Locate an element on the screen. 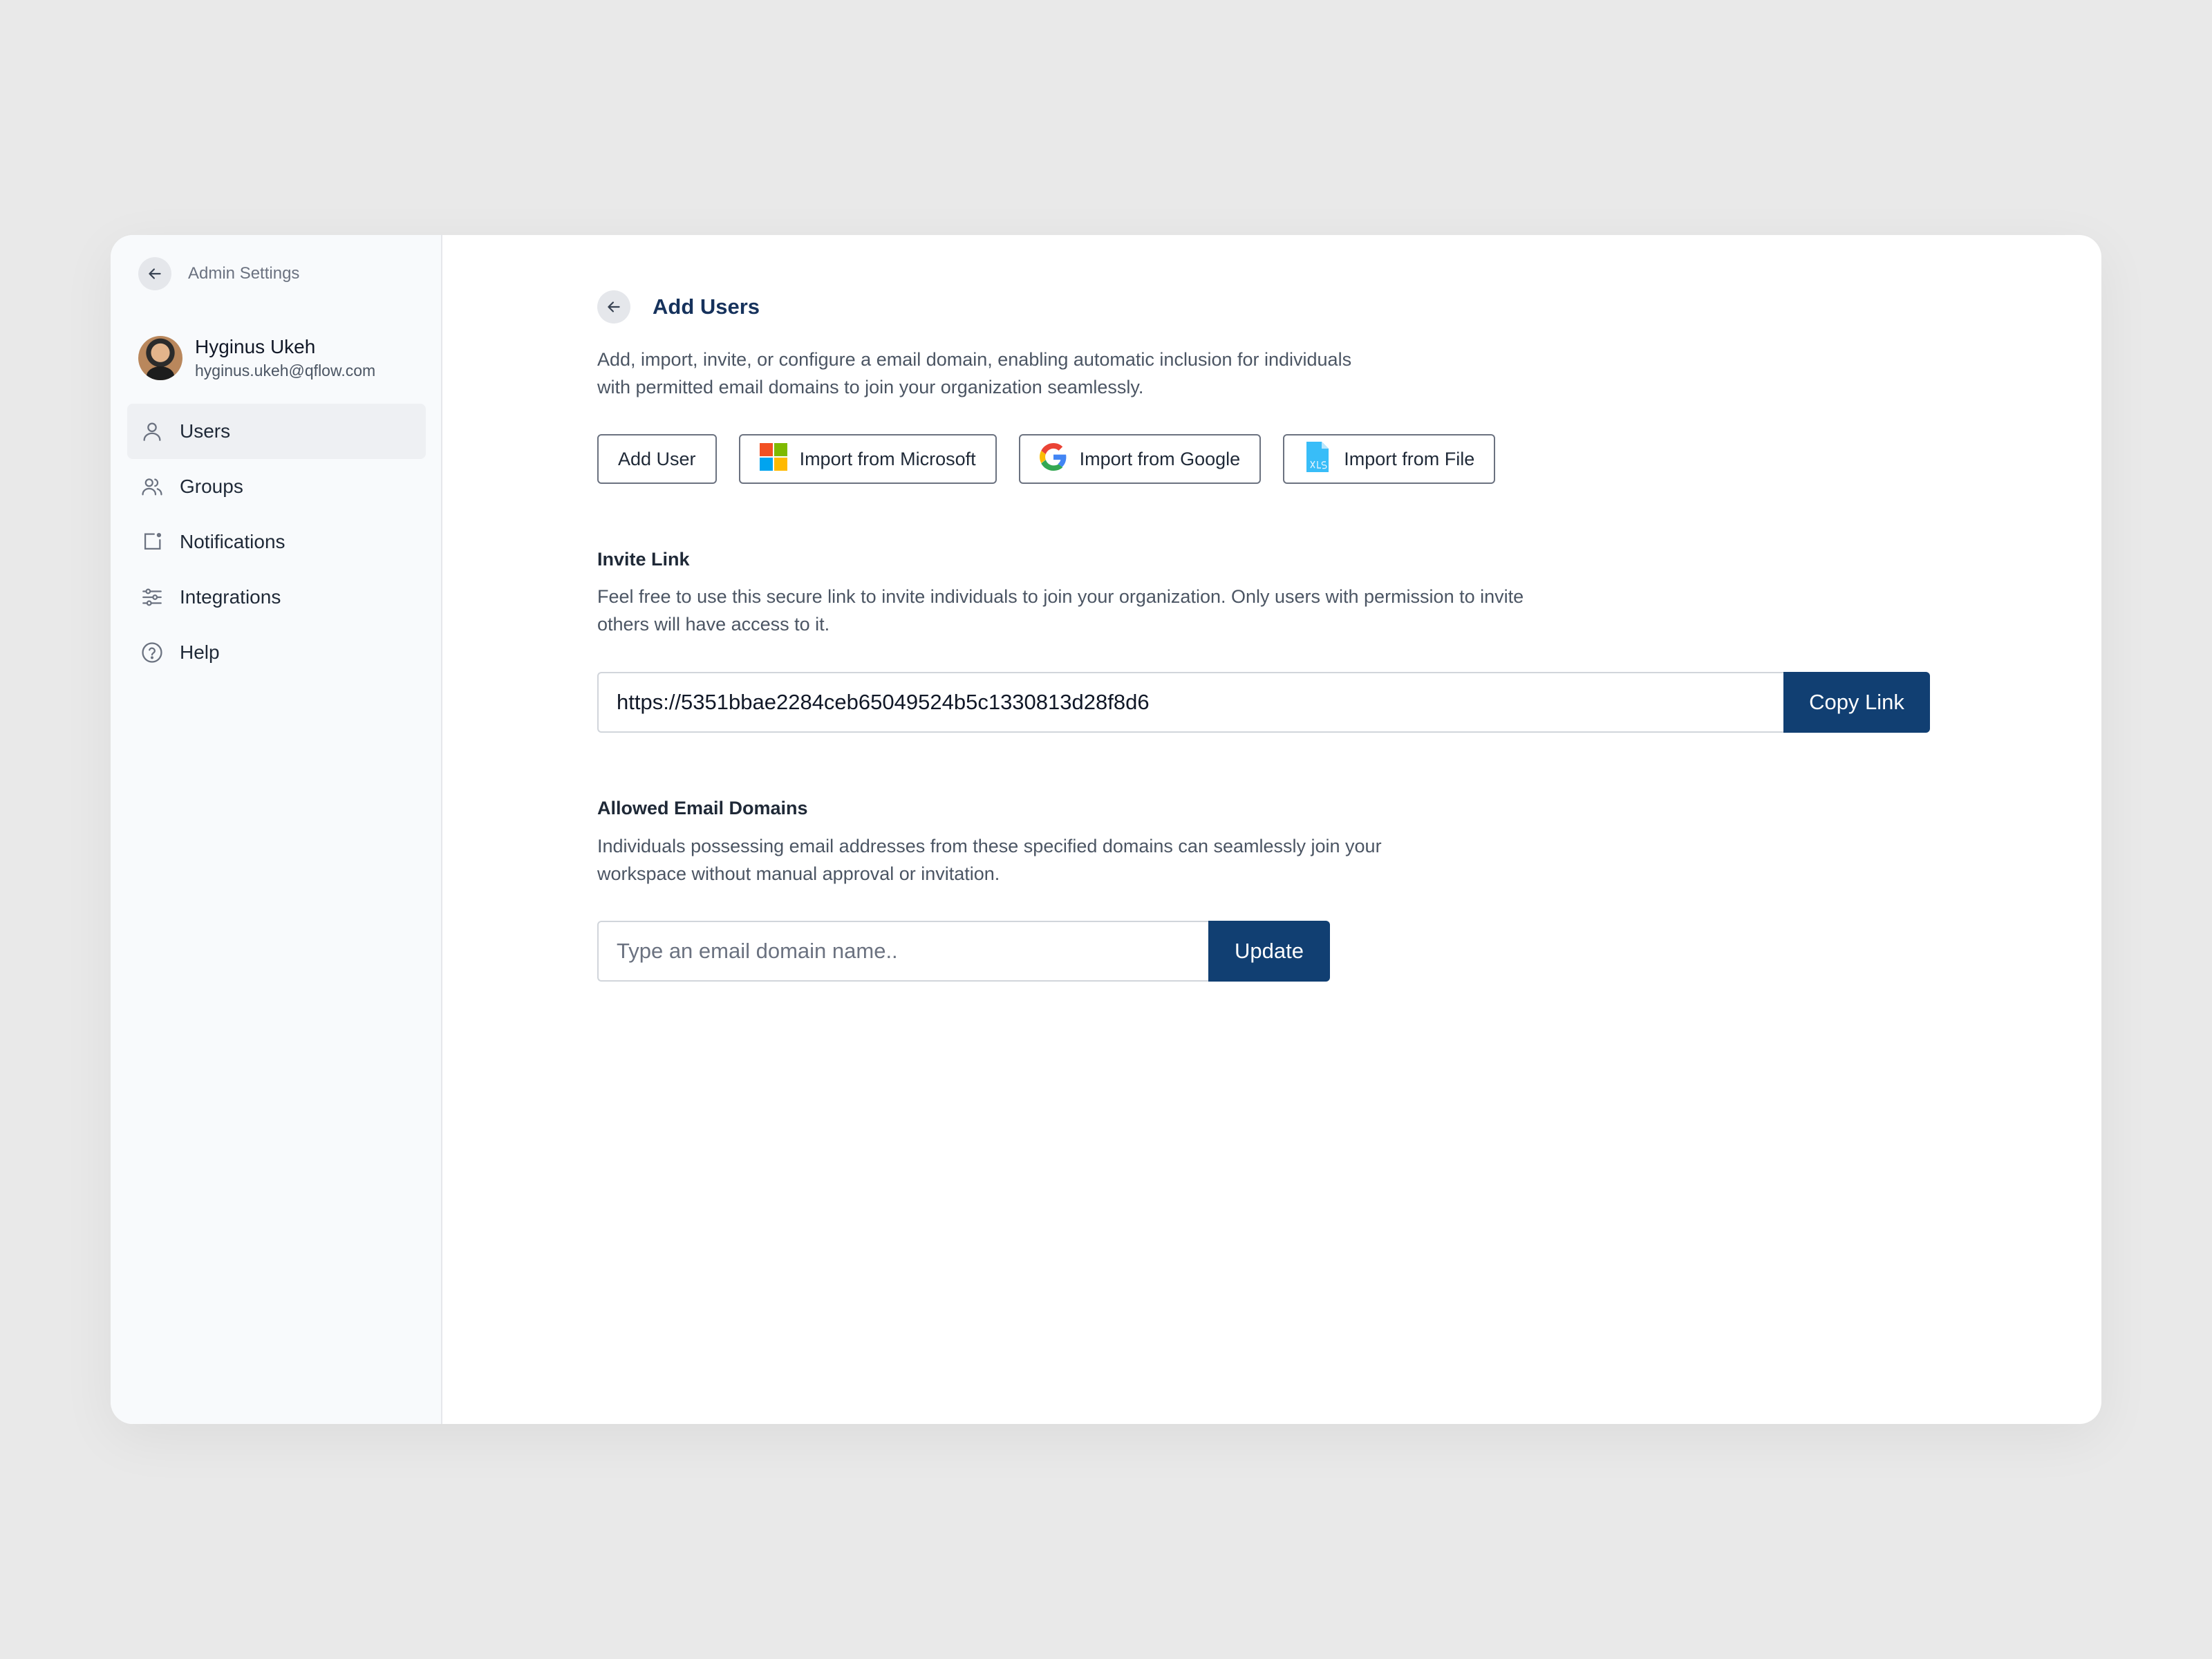  add-user-button: Add User is located at coordinates (657, 459).